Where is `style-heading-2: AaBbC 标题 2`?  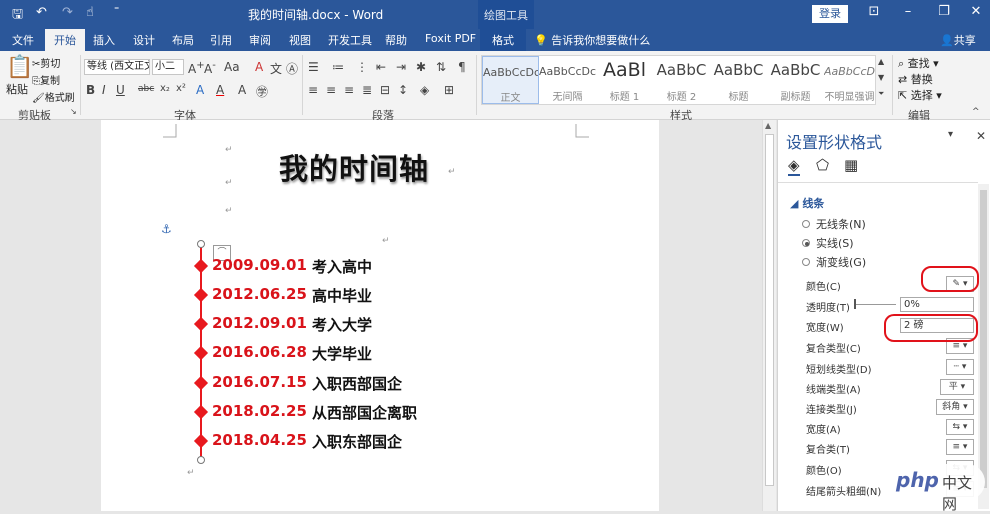
style-heading-2: AaBbC 标题 2 is located at coordinates (681, 80).